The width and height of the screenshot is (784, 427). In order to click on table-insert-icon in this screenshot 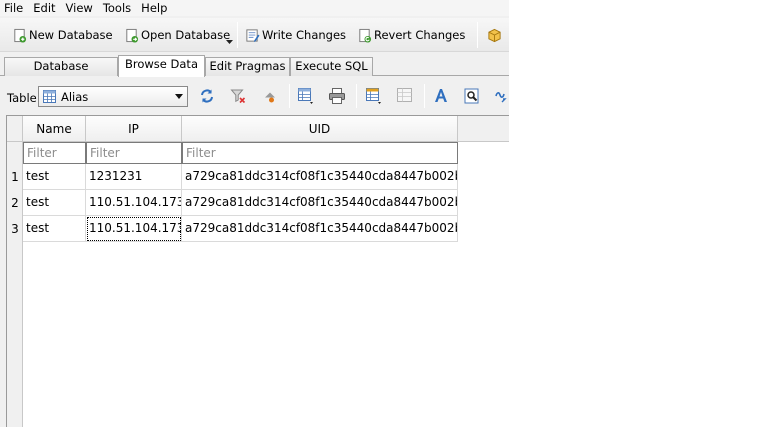, I will do `click(373, 96)`.